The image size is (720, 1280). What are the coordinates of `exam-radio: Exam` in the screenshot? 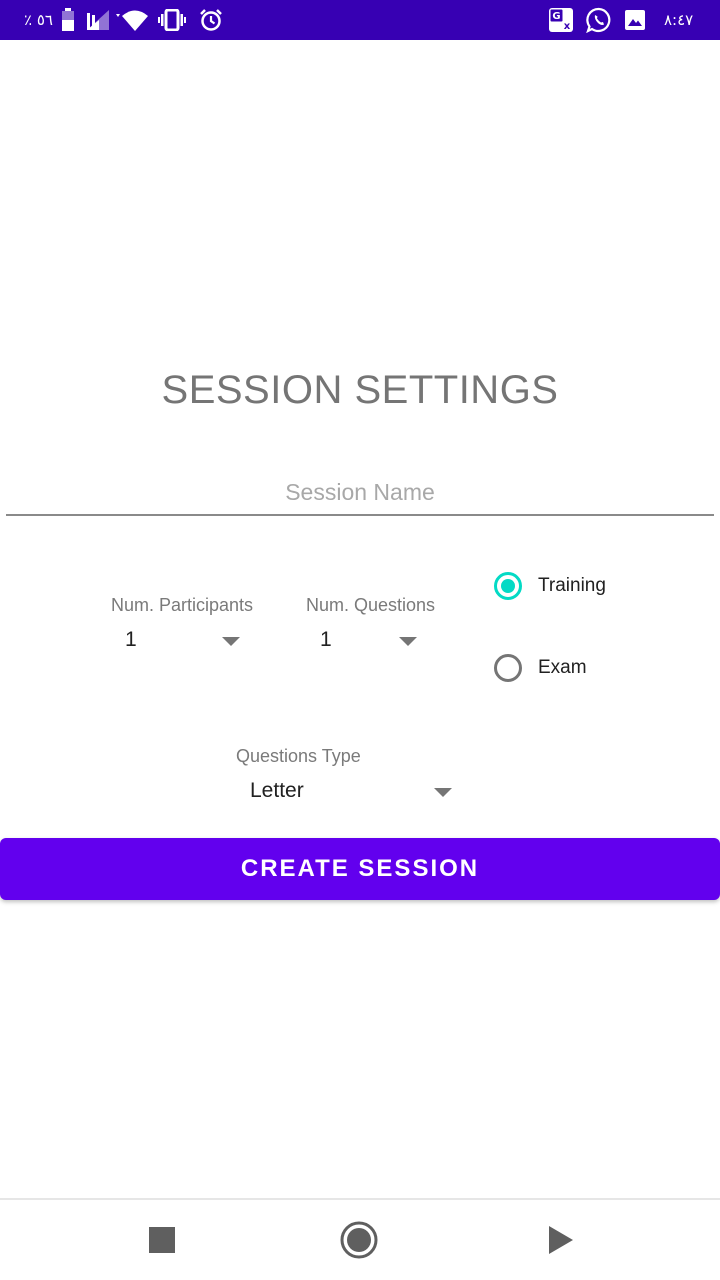 It's located at (540, 668).